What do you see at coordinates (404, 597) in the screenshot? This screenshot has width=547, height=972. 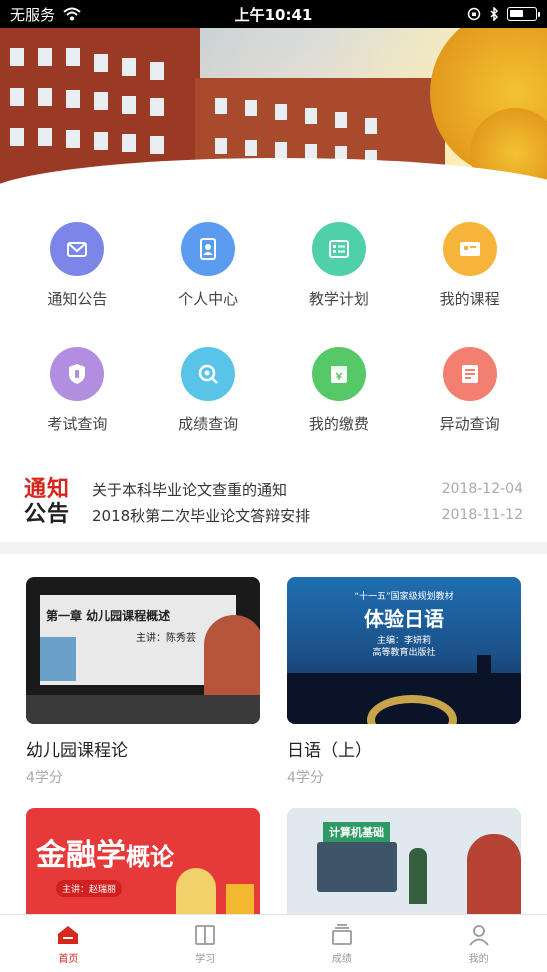 I see `thumb-top: “十一五”国家级规划教材` at bounding box center [404, 597].